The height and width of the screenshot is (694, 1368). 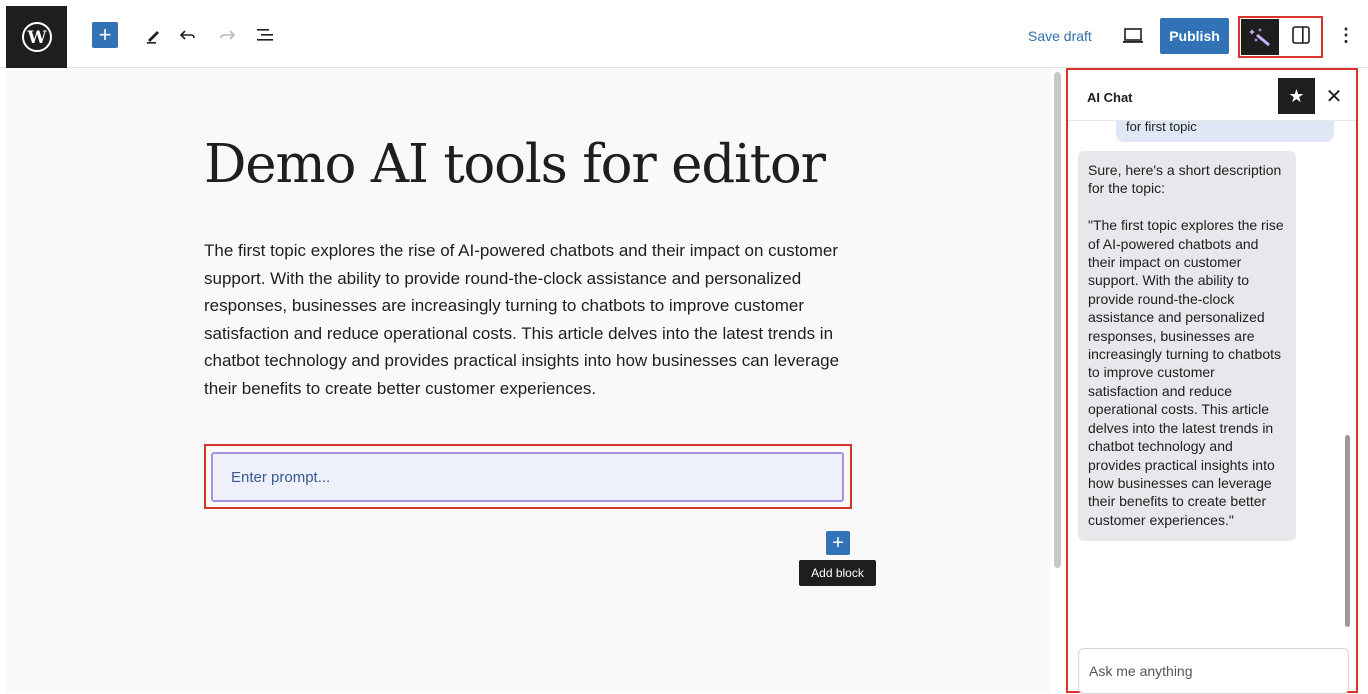 What do you see at coordinates (838, 543) in the screenshot?
I see `add-block-button: +` at bounding box center [838, 543].